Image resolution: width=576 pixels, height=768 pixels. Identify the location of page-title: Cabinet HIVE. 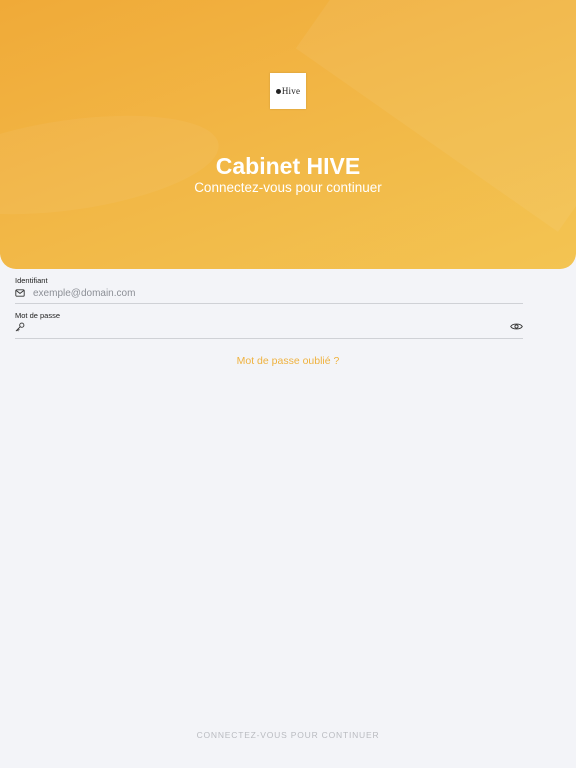
(288, 166).